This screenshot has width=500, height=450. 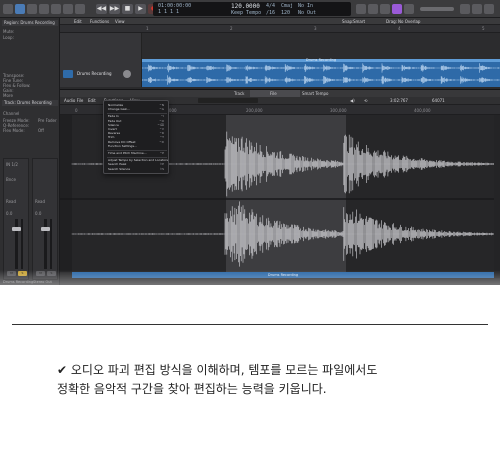 What do you see at coordinates (8, 37) in the screenshot?
I see `inspector-row: Loop:` at bounding box center [8, 37].